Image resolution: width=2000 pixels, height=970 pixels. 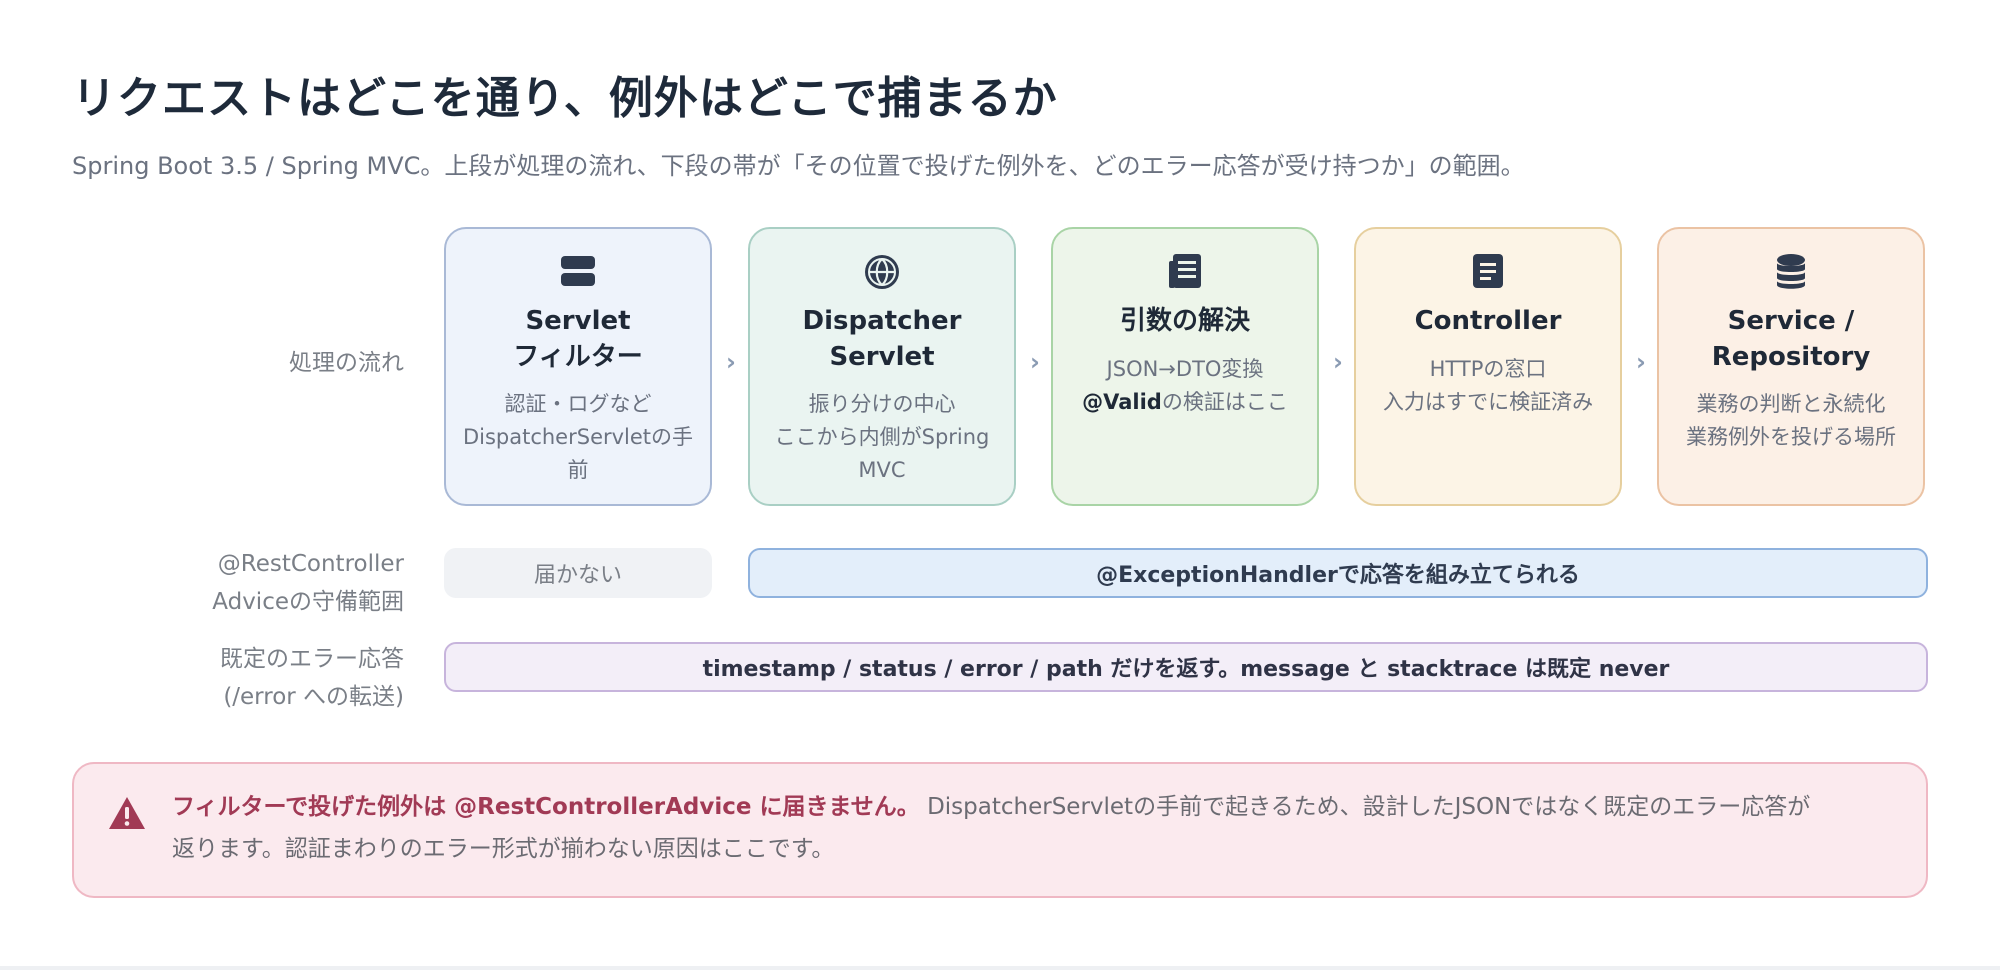 What do you see at coordinates (1791, 339) in the screenshot?
I see `stage-name: Service / Repository` at bounding box center [1791, 339].